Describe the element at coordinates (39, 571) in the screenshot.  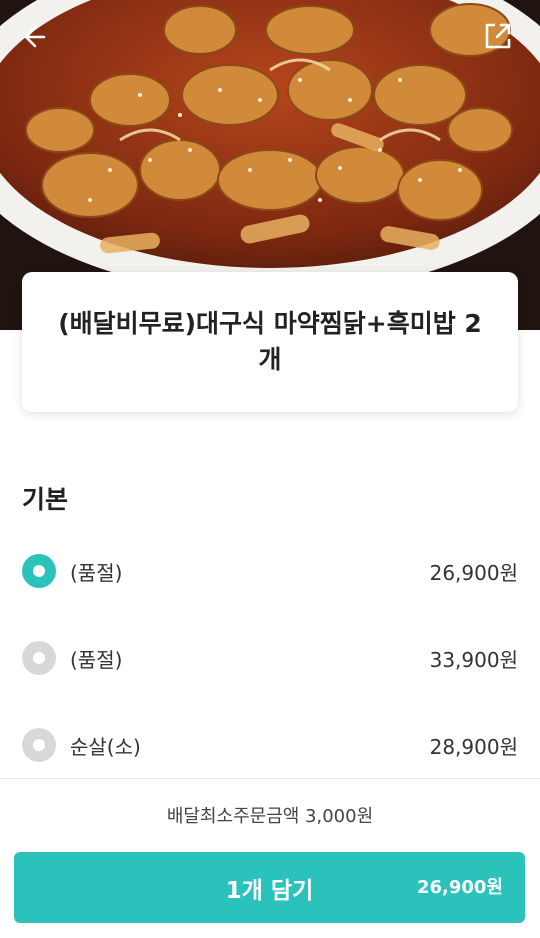
I see `radio-selected` at that location.